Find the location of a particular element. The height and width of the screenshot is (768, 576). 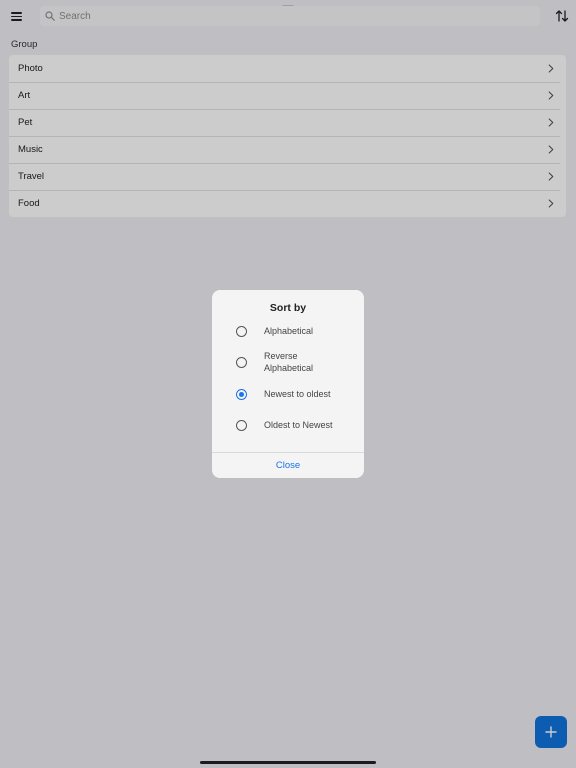

sort-option-label: Newest to oldest is located at coordinates (297, 394).